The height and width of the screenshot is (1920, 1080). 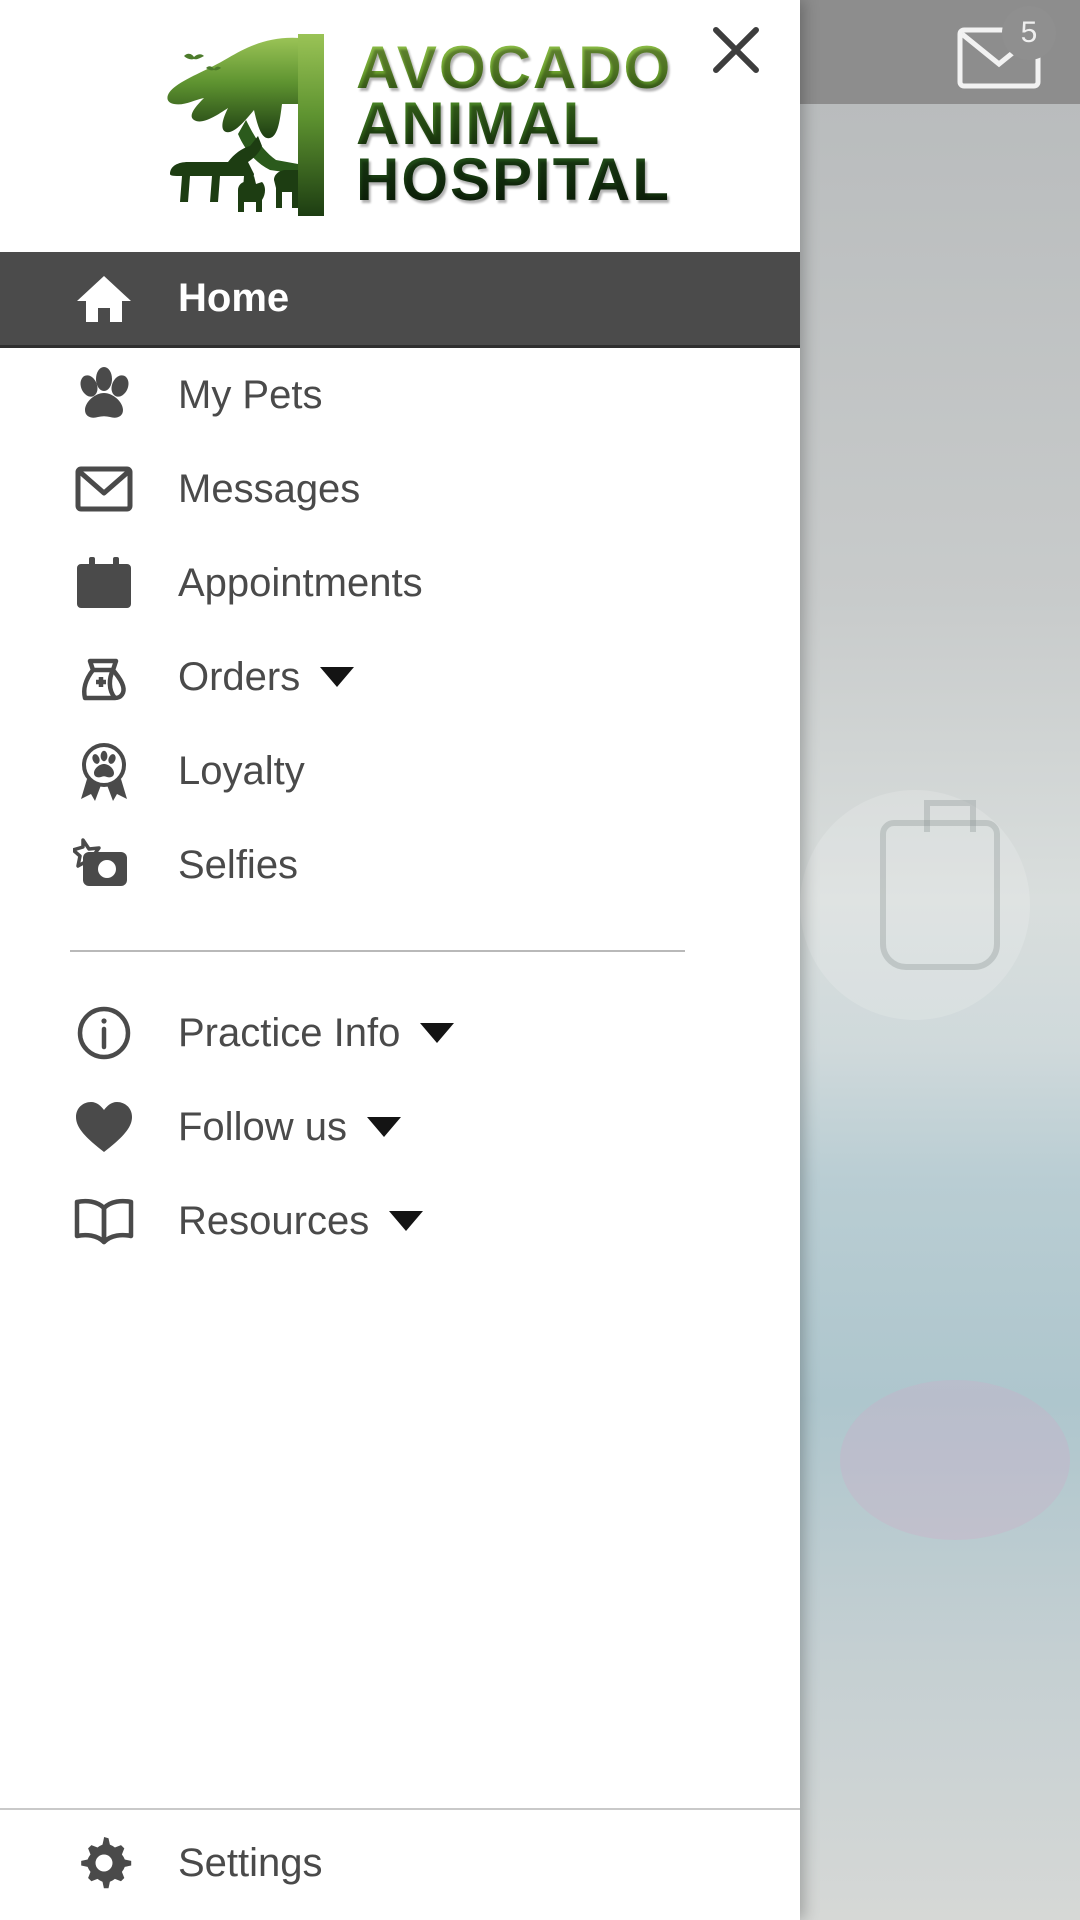 I want to click on logo-line-avocado: AVOCADO, so click(x=514, y=68).